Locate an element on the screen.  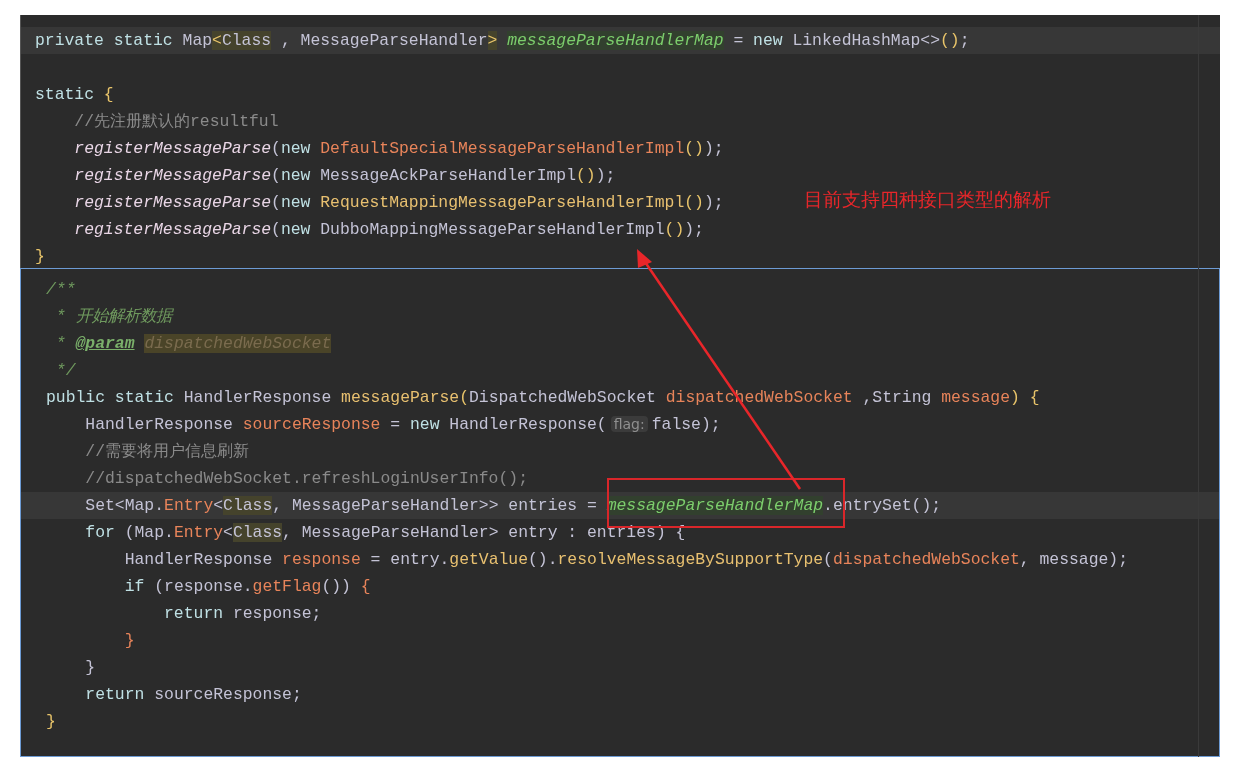
code-line: HandlerResponse sourceResponse = new HandlerResponse( flag: false); is located at coordinates (403, 425).